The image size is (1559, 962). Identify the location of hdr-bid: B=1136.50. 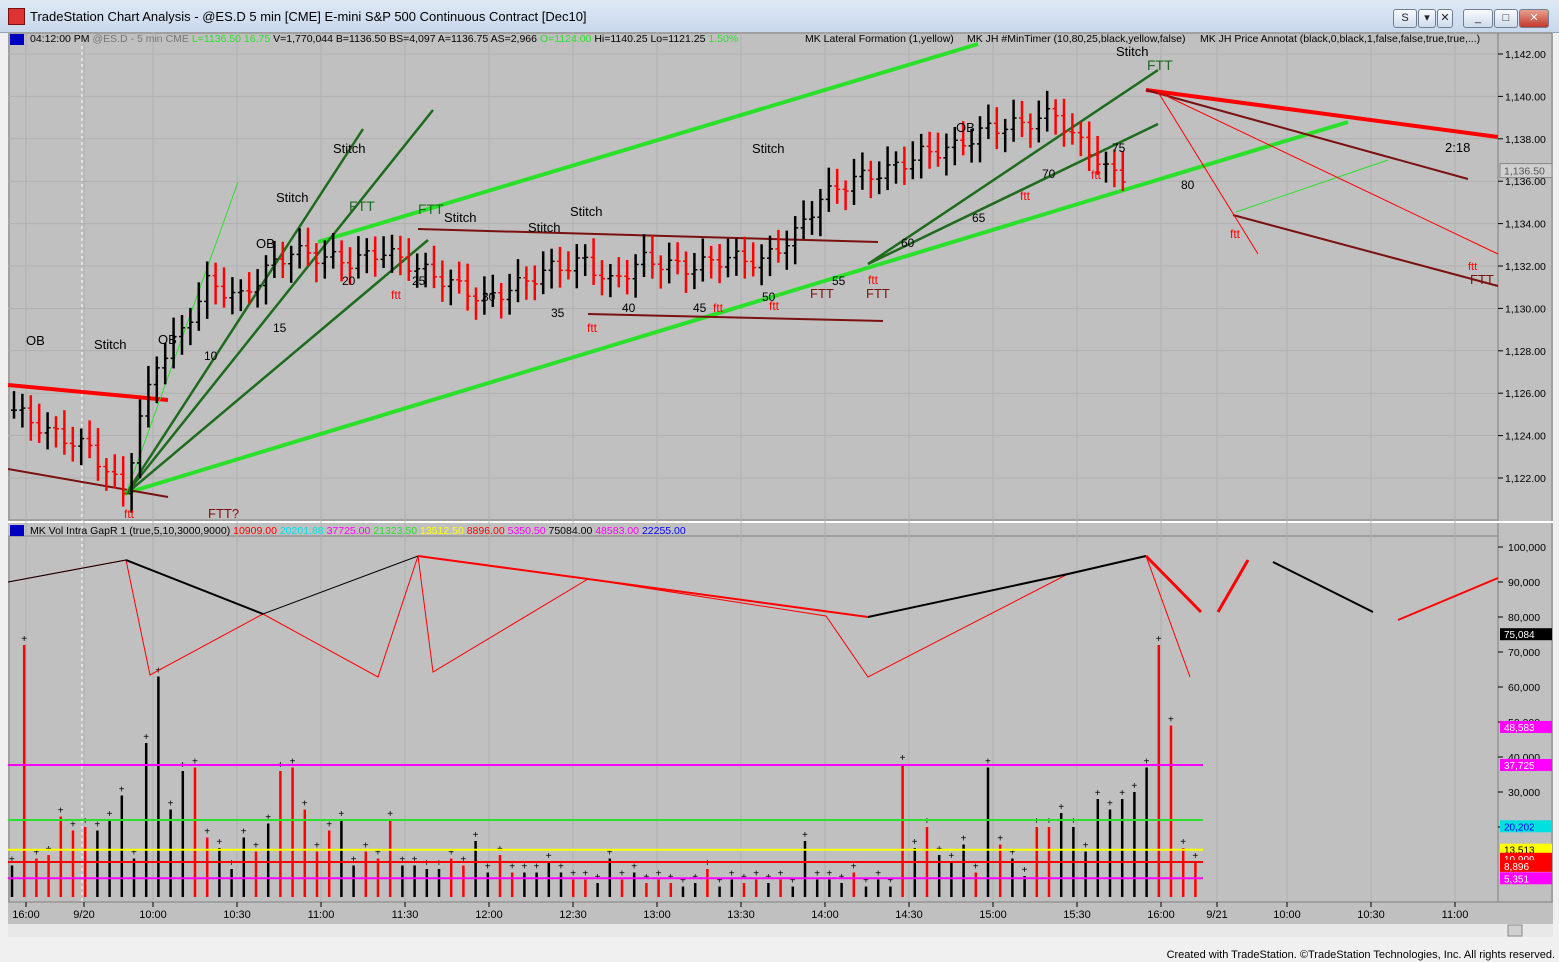
(361, 39).